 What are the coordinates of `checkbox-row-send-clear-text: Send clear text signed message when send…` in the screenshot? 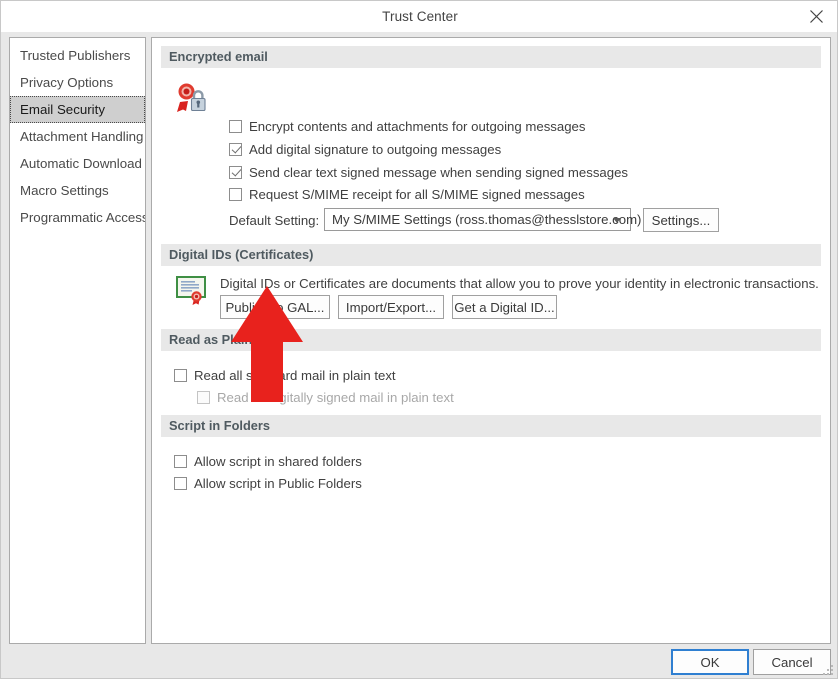 It's located at (428, 172).